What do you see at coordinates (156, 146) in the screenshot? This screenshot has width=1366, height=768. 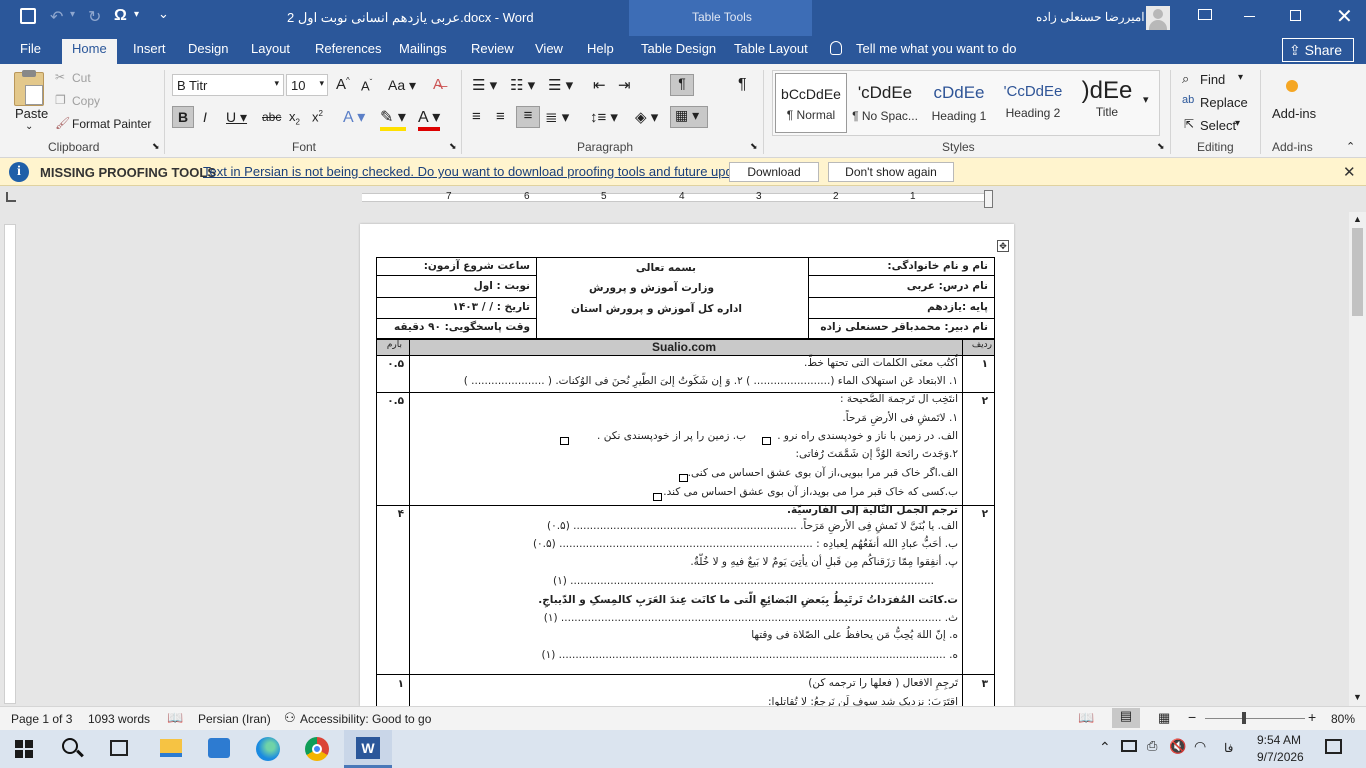 I see `clipboard-launcher-icon: ⬊` at bounding box center [156, 146].